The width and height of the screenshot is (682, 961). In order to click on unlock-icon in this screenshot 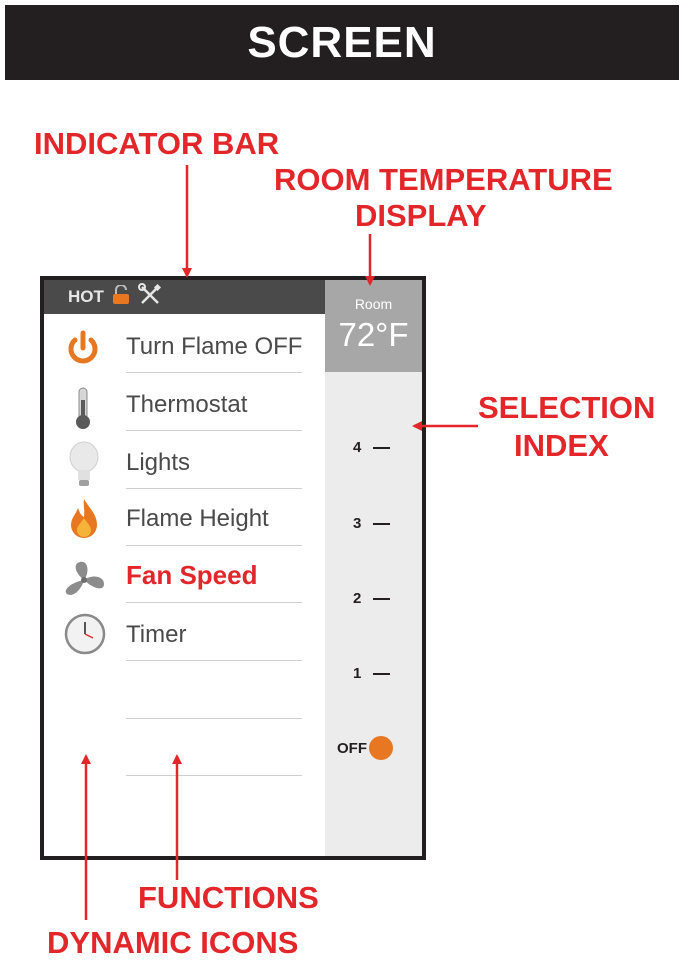, I will do `click(121, 296)`.